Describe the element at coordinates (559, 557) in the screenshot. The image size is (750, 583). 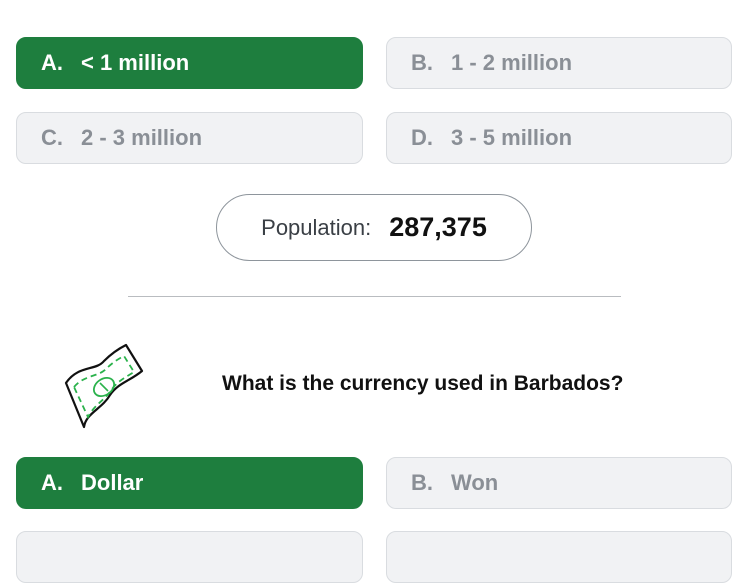
I see `option-d-partial` at that location.